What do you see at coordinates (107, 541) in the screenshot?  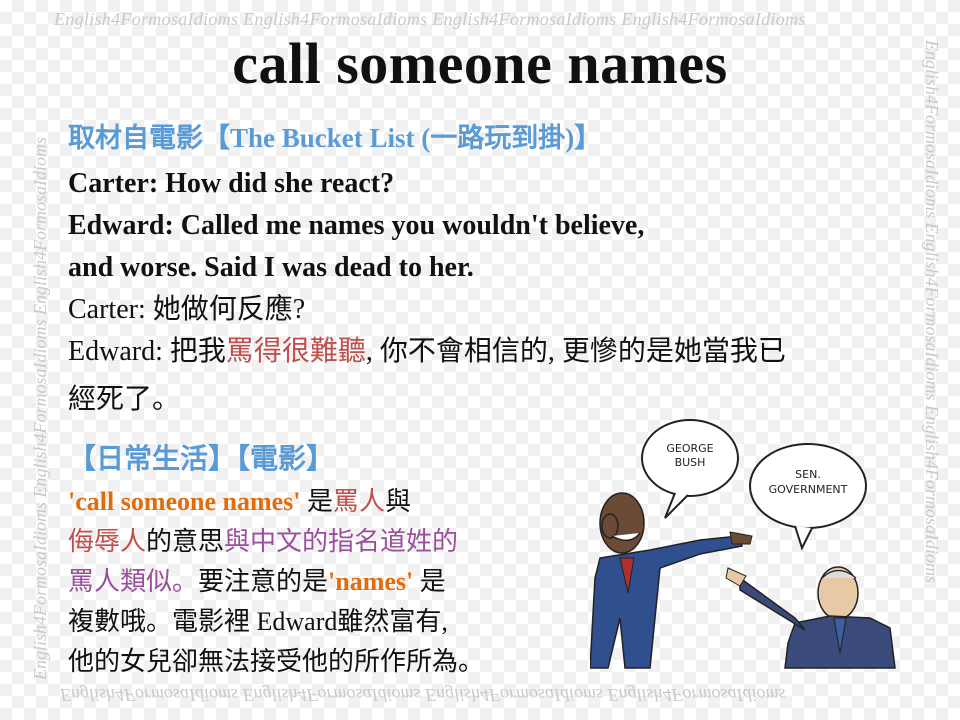 I see `explain-highlight: 侮辱人` at bounding box center [107, 541].